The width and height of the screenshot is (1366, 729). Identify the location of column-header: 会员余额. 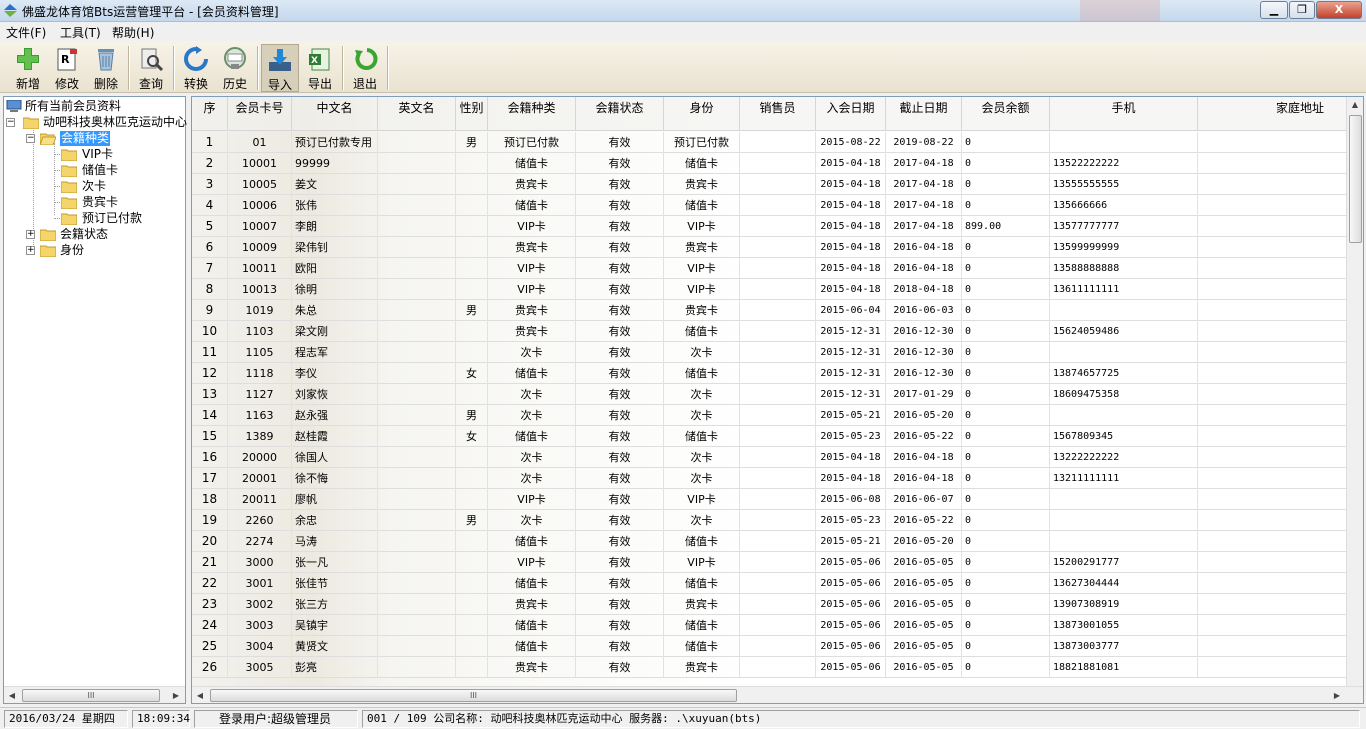
(1006, 114).